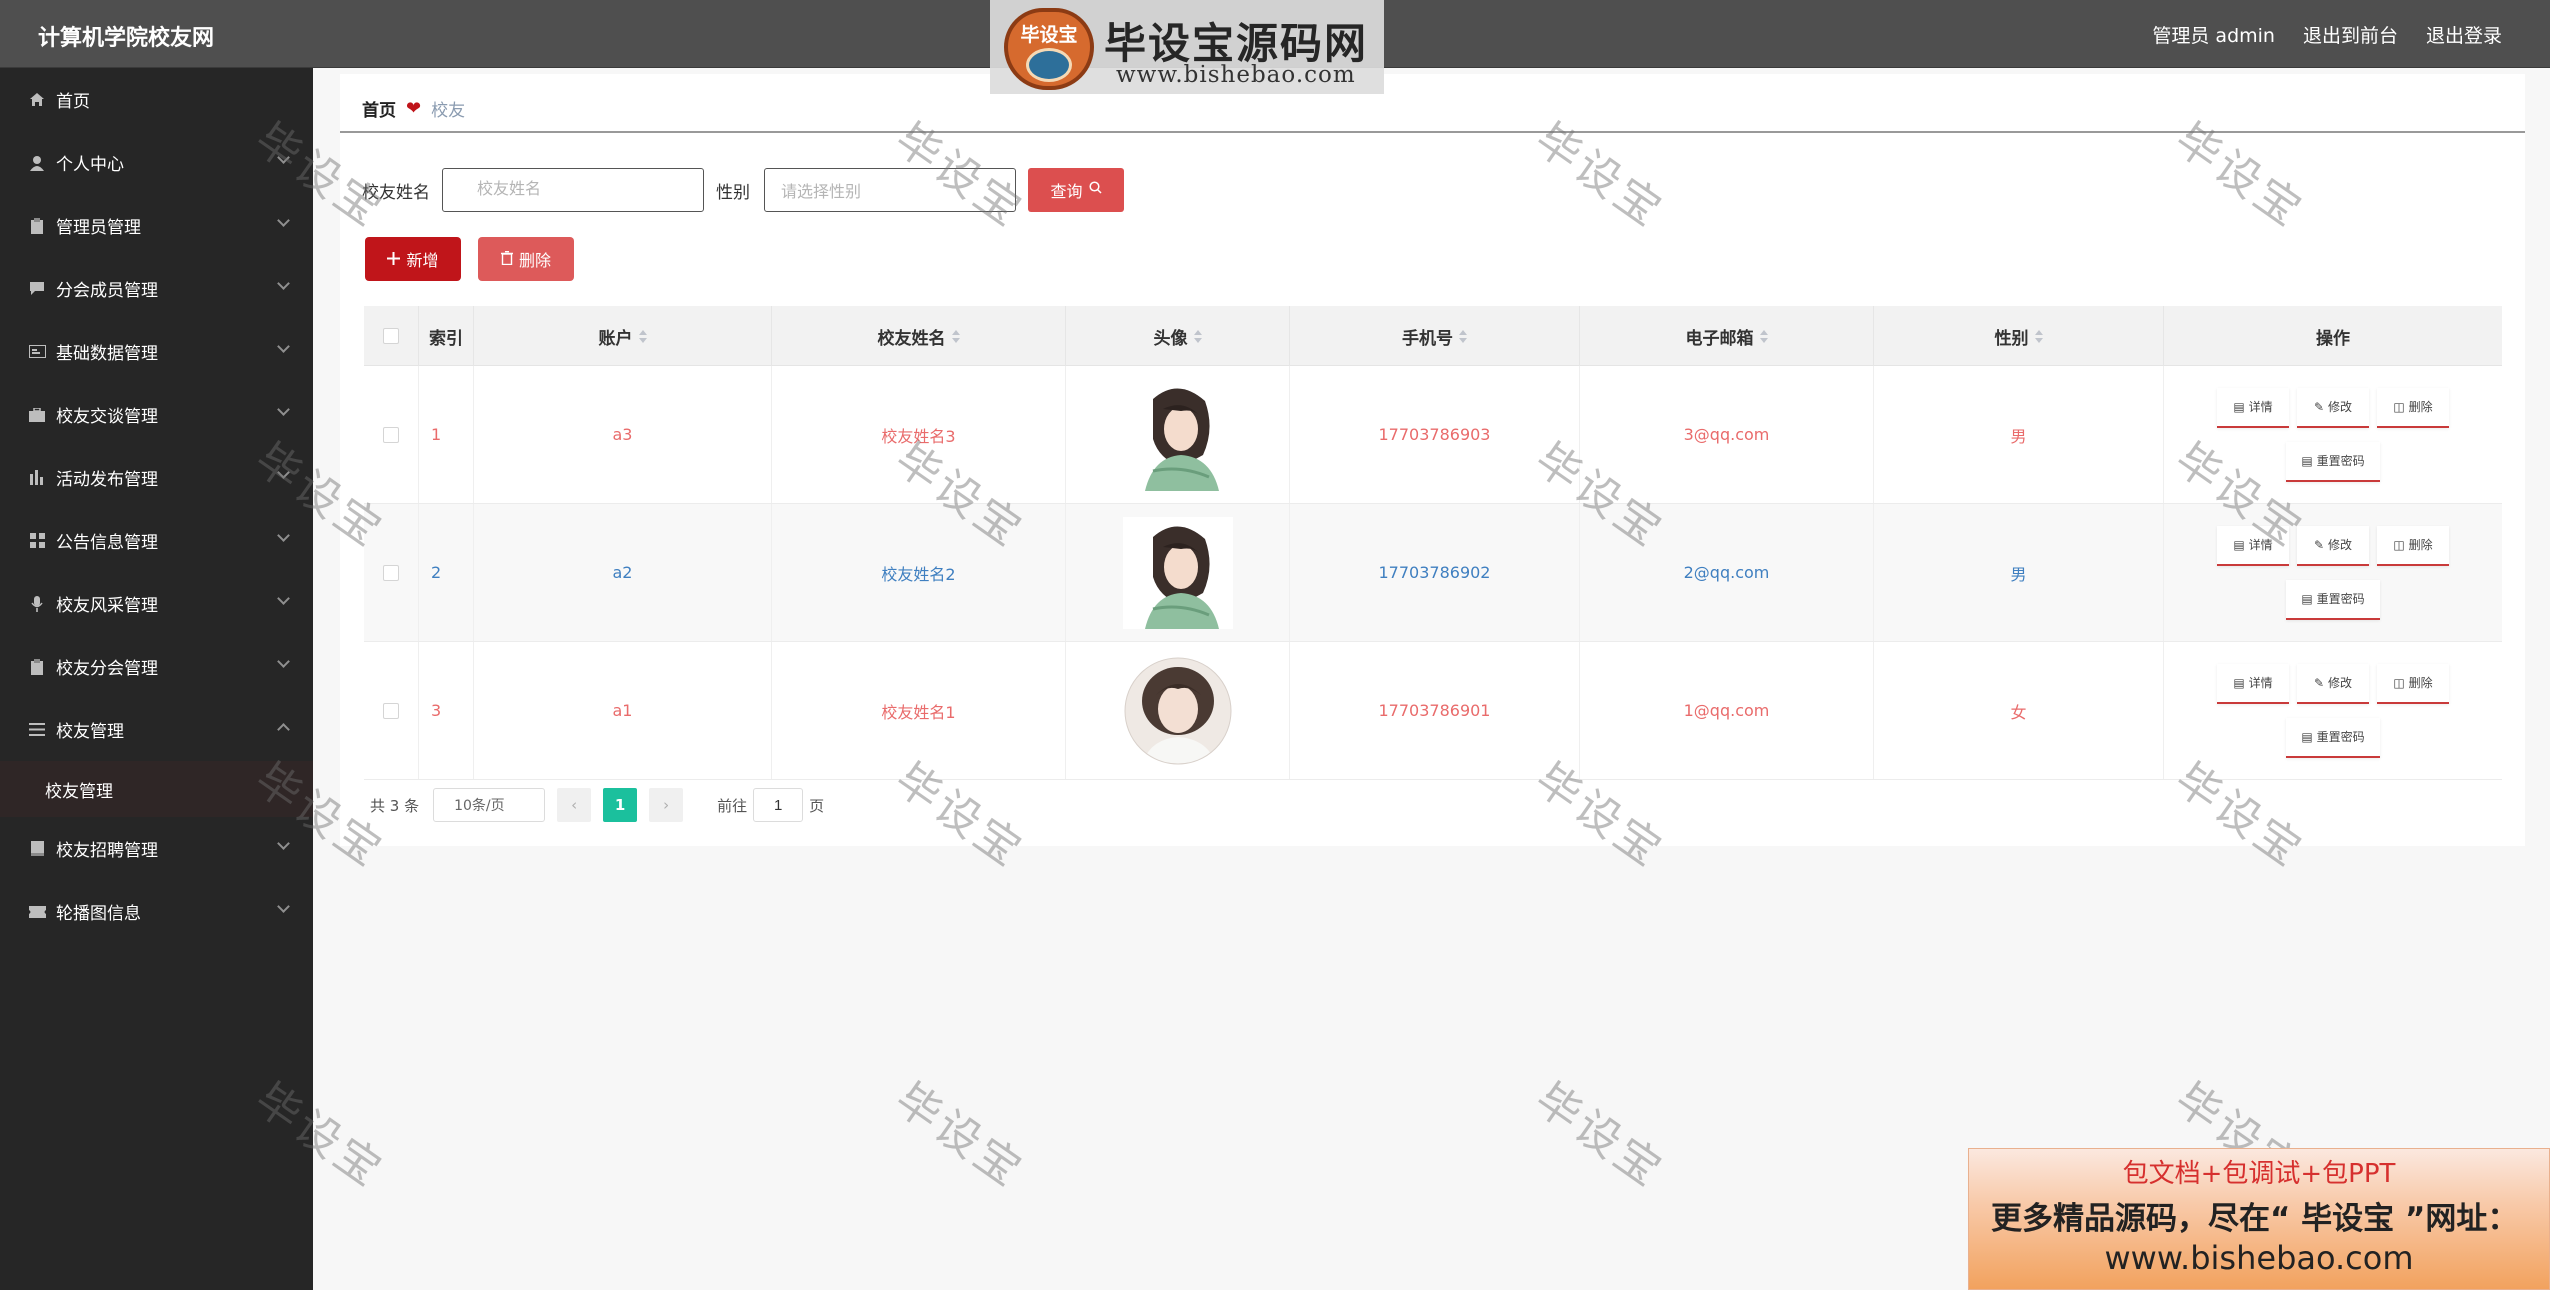  Describe the element at coordinates (2340, 545) in the screenshot. I see `edit-label: 修改` at that location.